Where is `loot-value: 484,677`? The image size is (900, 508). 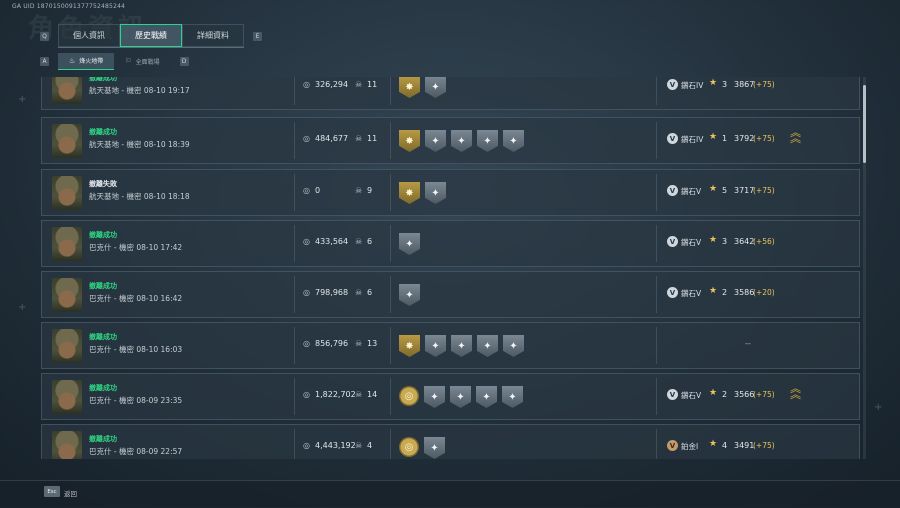 loot-value: 484,677 is located at coordinates (332, 138).